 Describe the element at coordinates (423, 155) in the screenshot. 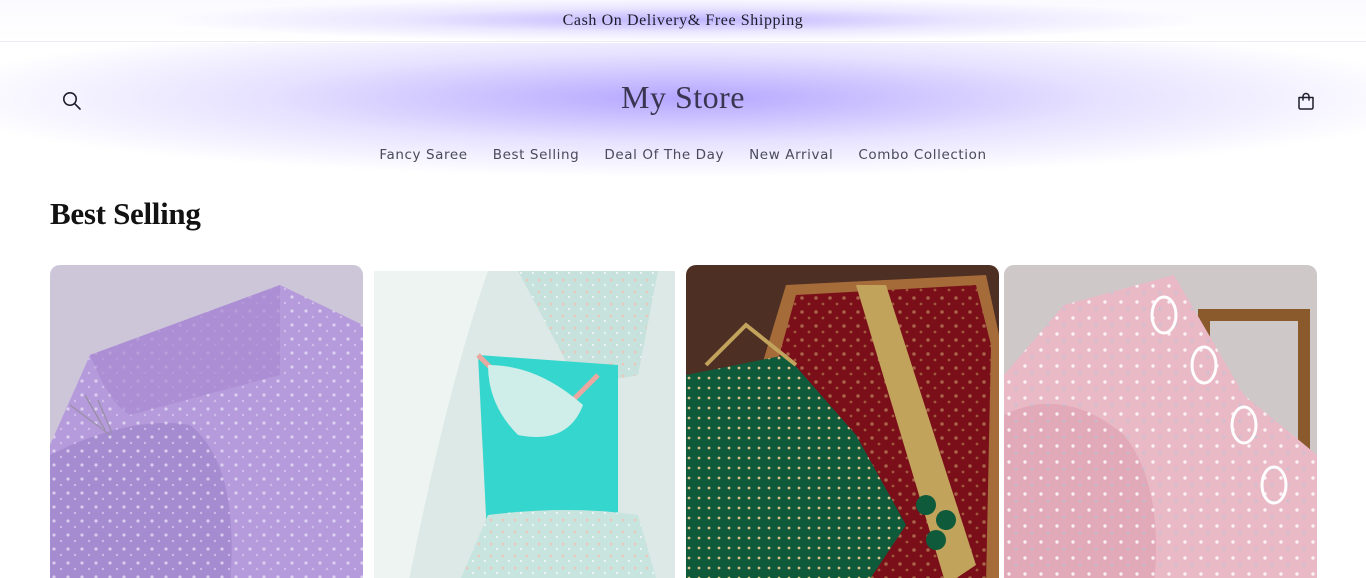

I see `nav-item-fancy-saree: Fancy Saree` at that location.